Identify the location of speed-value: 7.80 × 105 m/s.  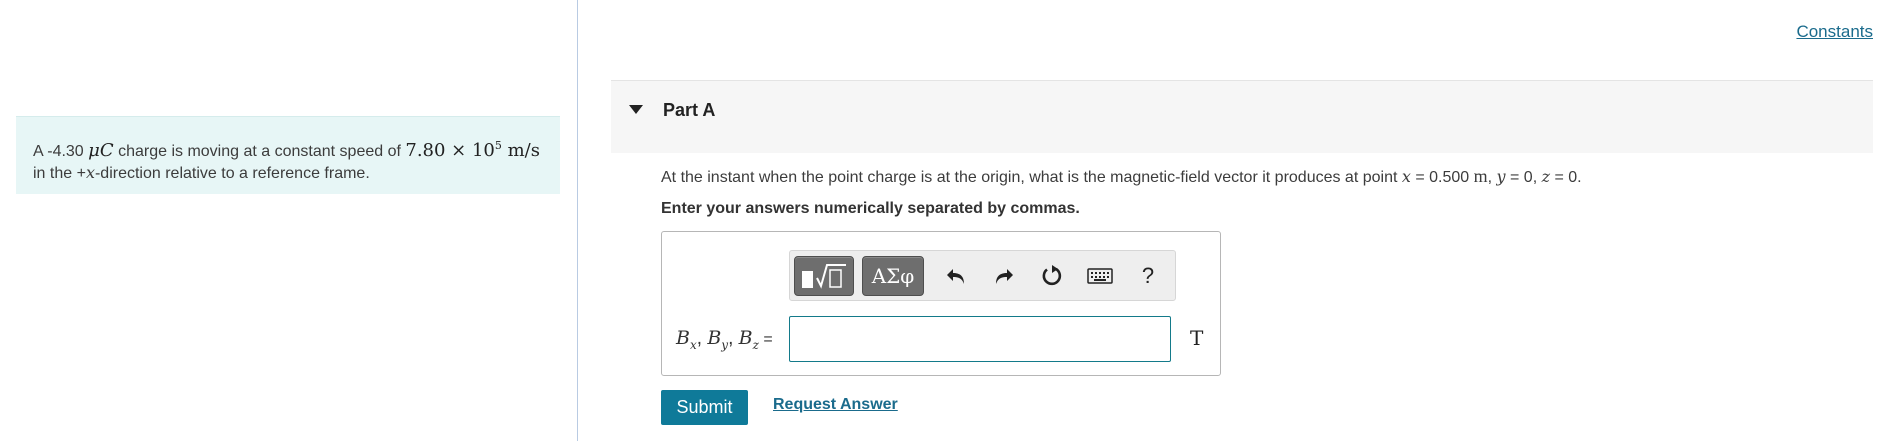
(472, 150).